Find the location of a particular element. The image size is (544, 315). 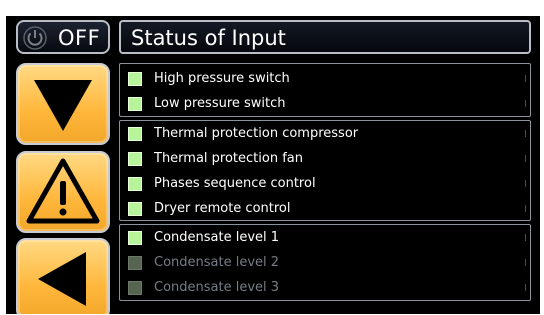

page-title: Status of Input is located at coordinates (208, 38).